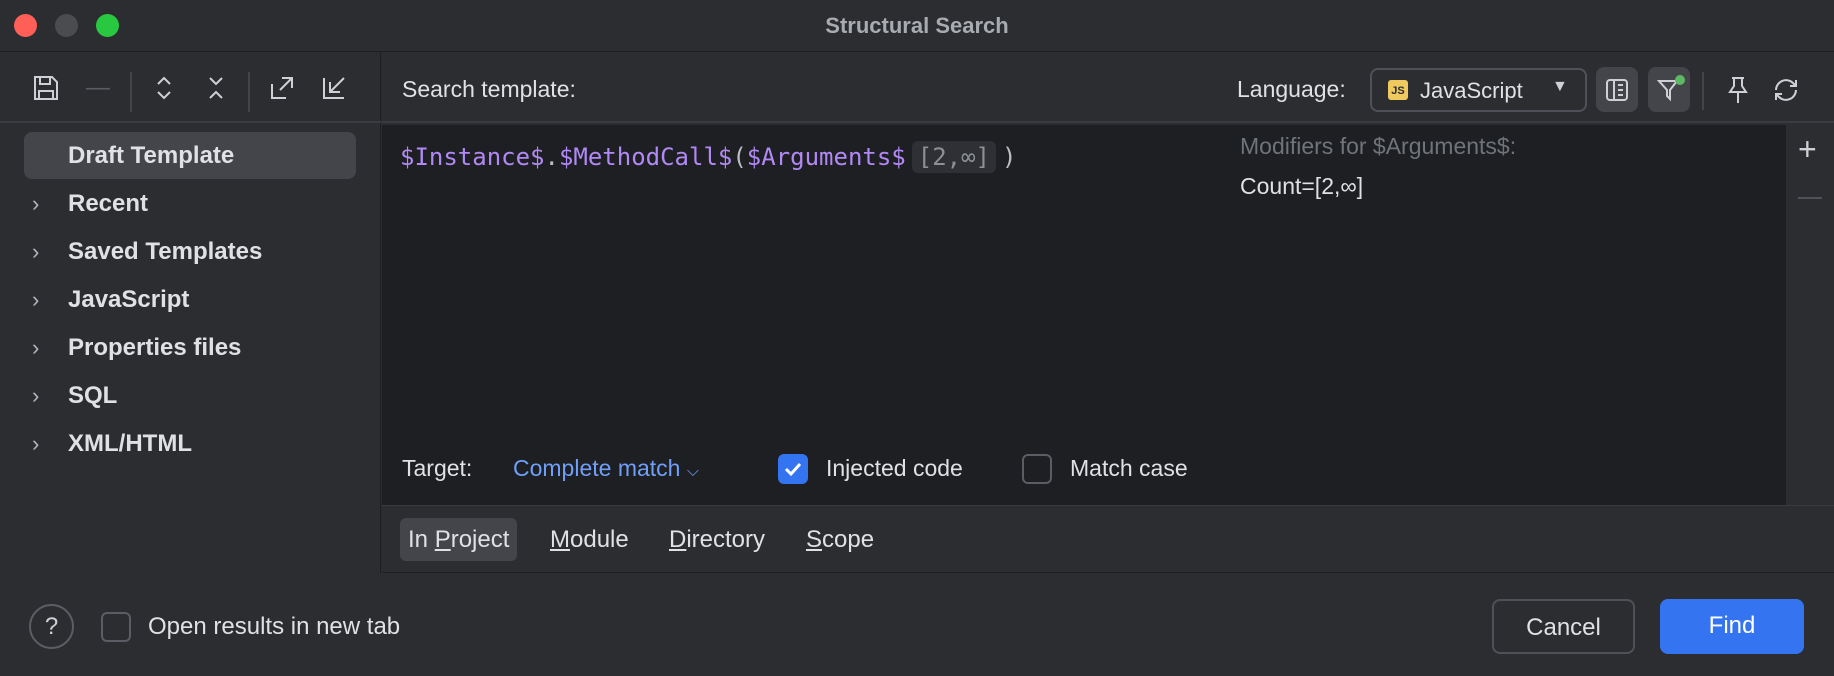  I want to click on window-title: Structural Search, so click(917, 25).